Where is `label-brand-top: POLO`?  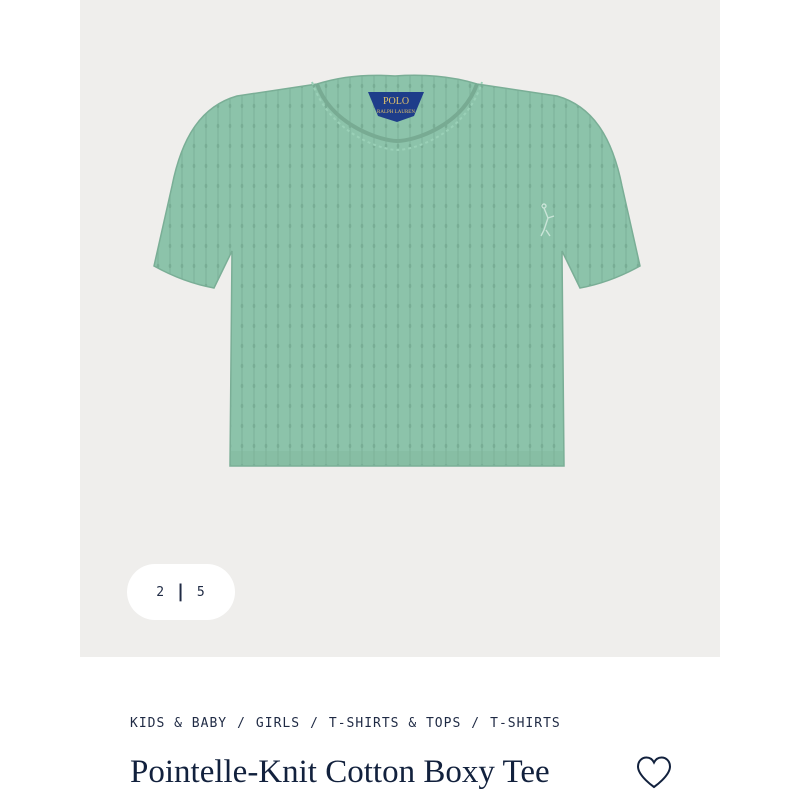
label-brand-top: POLO is located at coordinates (396, 101).